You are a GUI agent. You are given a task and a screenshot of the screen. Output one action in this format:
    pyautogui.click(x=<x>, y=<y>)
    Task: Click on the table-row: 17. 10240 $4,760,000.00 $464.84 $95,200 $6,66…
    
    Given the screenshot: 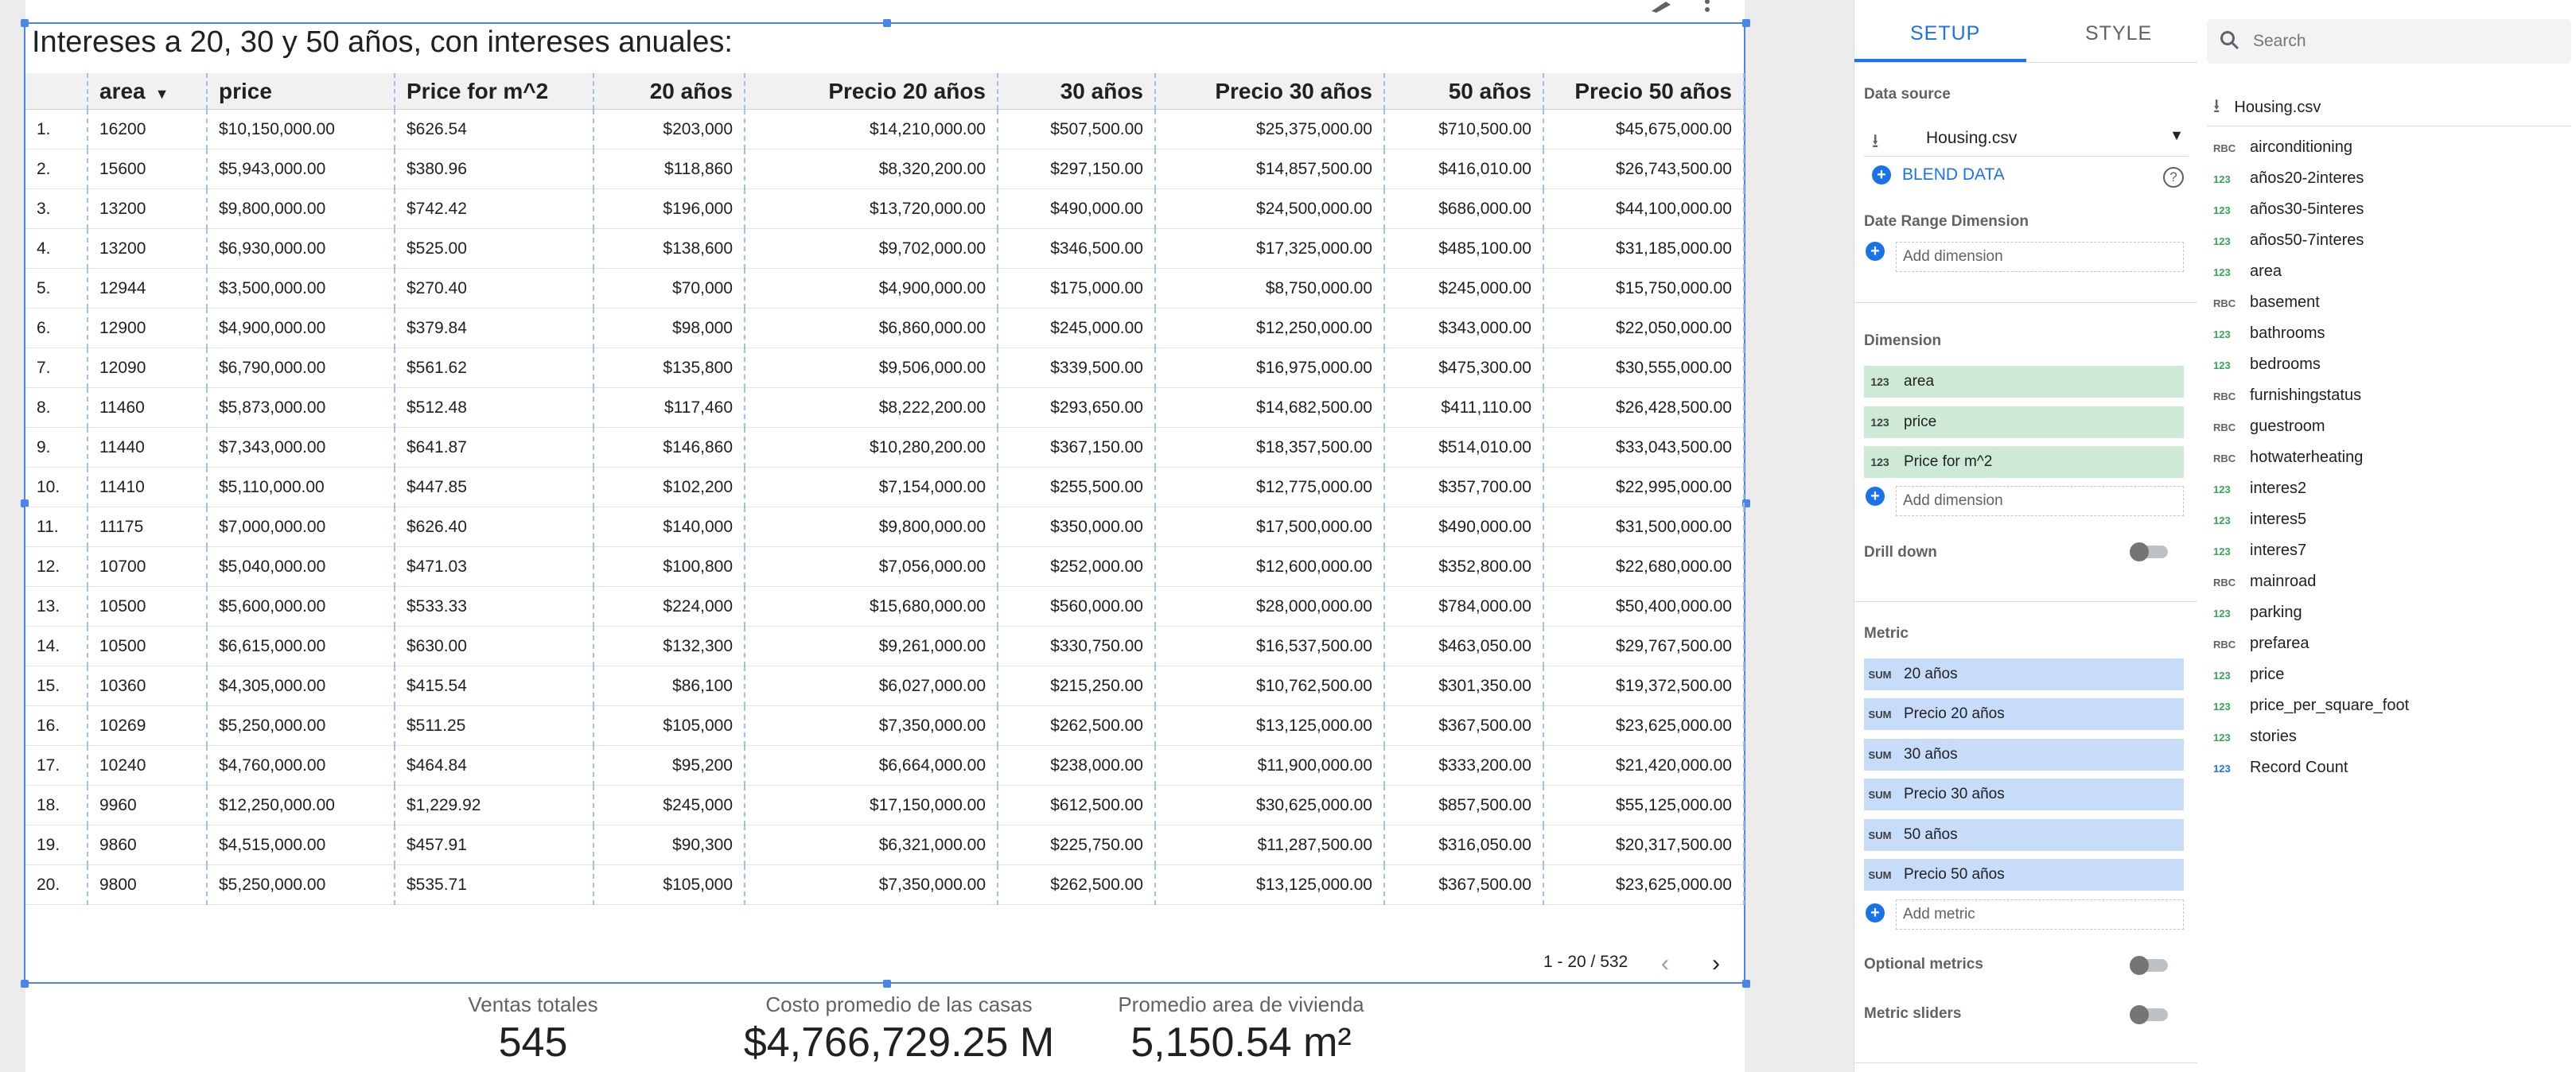 What is the action you would take?
    pyautogui.click(x=885, y=765)
    